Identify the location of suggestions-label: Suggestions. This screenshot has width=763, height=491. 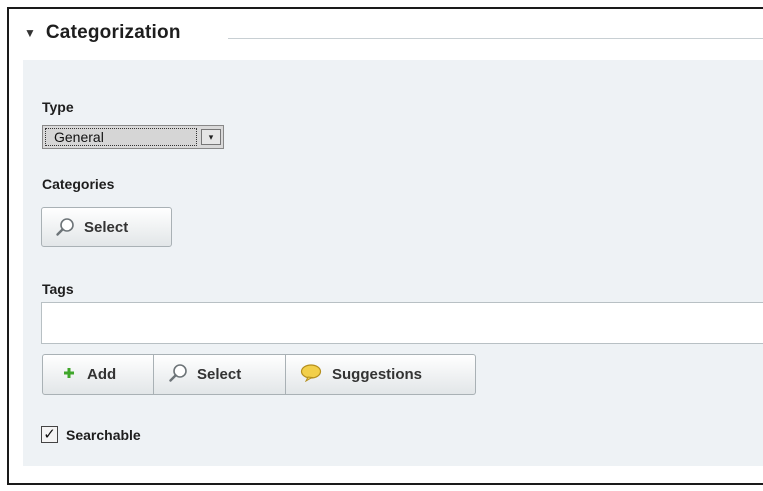
(377, 374).